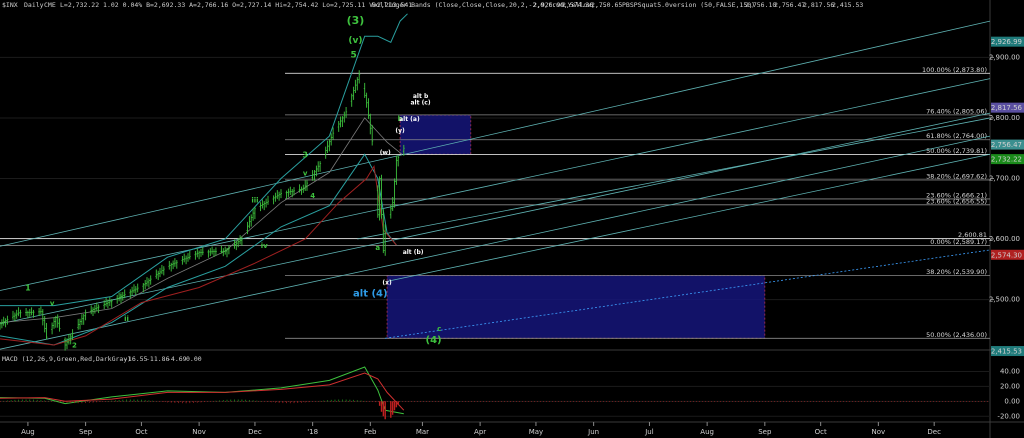 The width and height of the screenshot is (1024, 438). What do you see at coordinates (1006, 145) in the screenshot?
I see `price-tag-label: 2,756.47` at bounding box center [1006, 145].